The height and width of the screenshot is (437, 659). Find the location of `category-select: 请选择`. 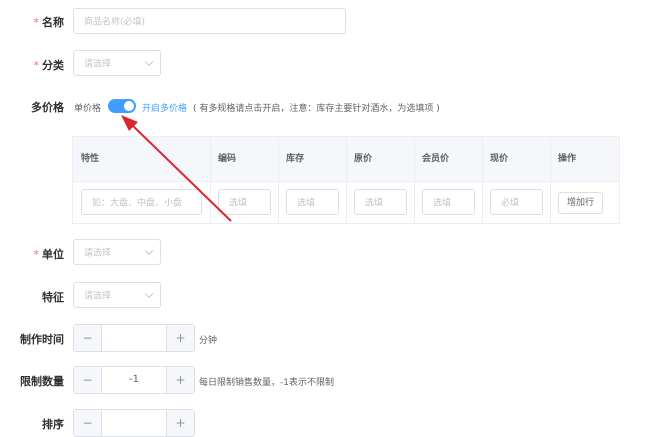

category-select: 请选择 is located at coordinates (117, 63).